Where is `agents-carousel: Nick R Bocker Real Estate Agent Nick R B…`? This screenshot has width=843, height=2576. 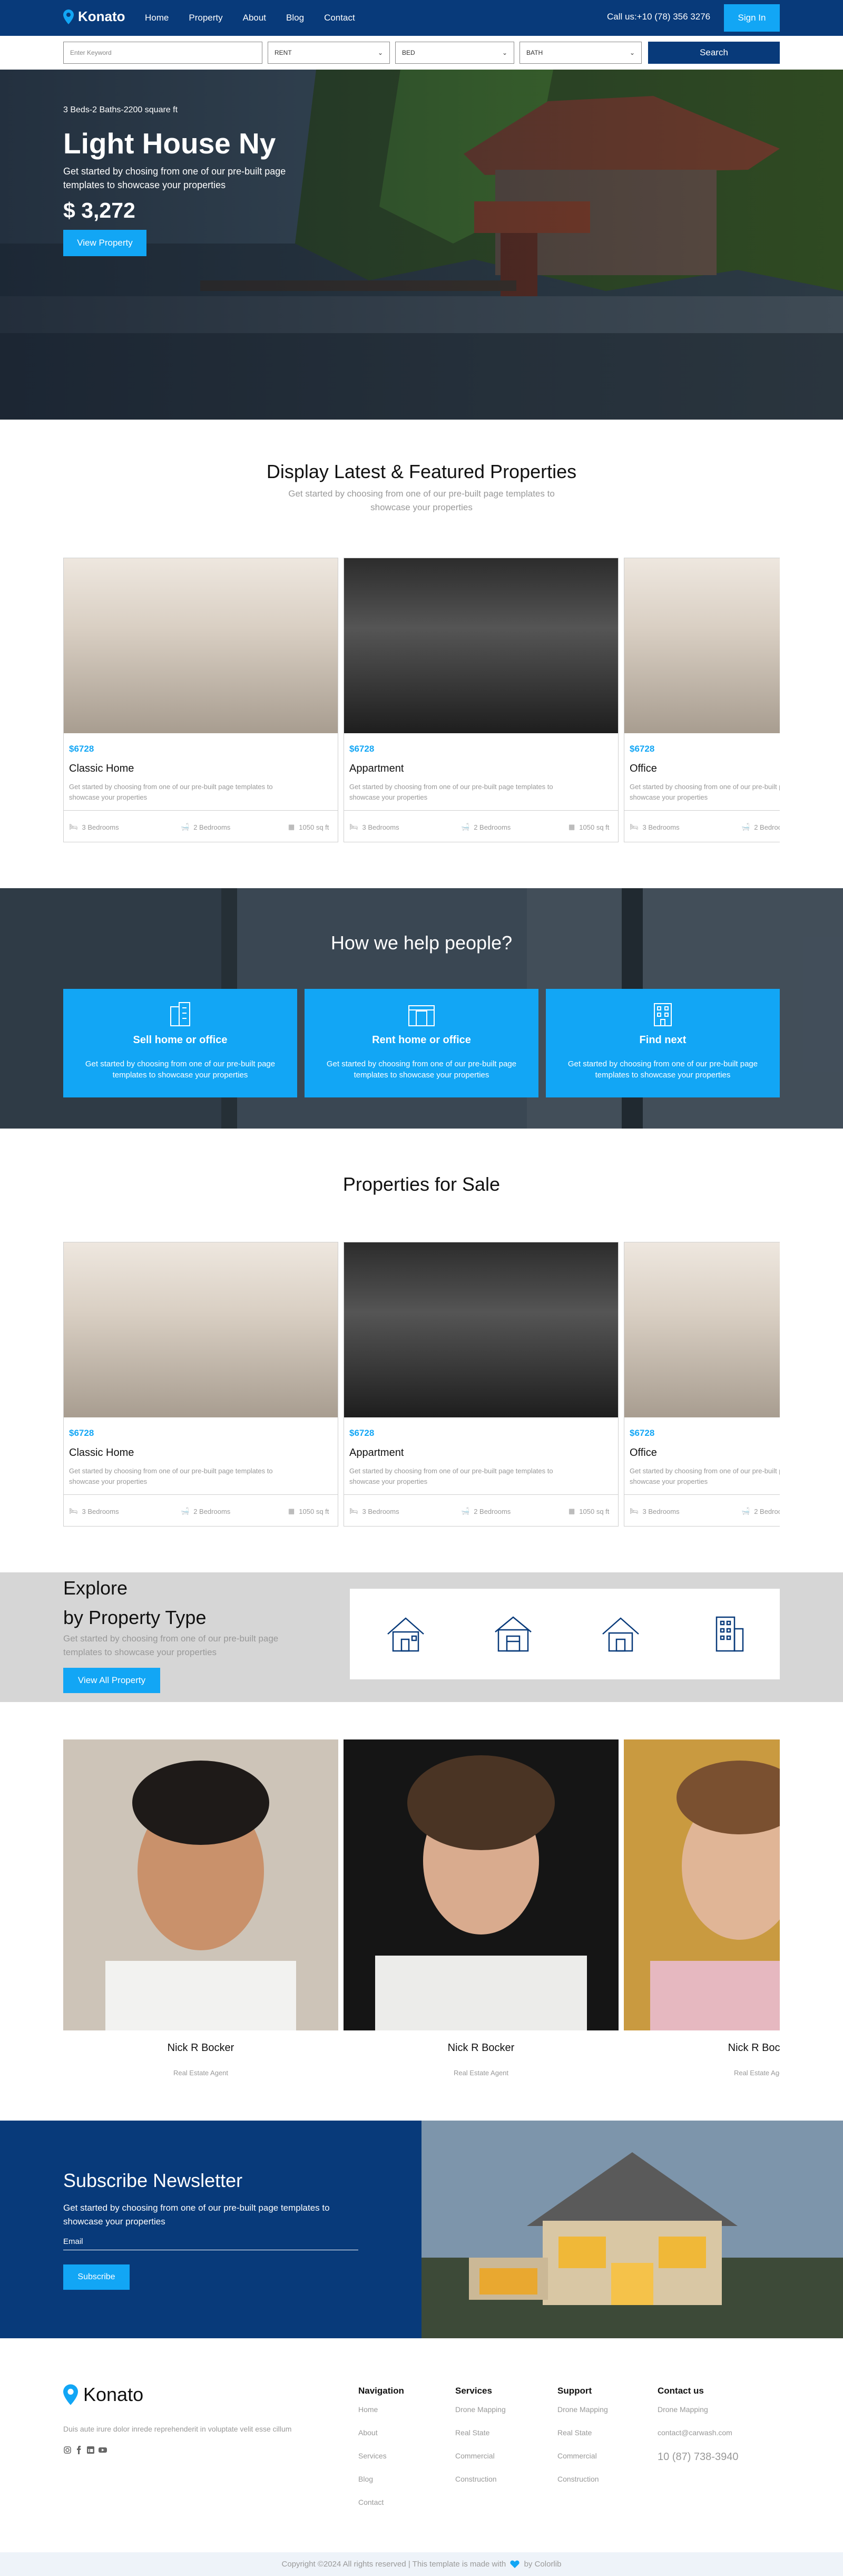
agents-carousel: Nick R Bocker Real Estate Agent Nick R B… is located at coordinates (421, 1918).